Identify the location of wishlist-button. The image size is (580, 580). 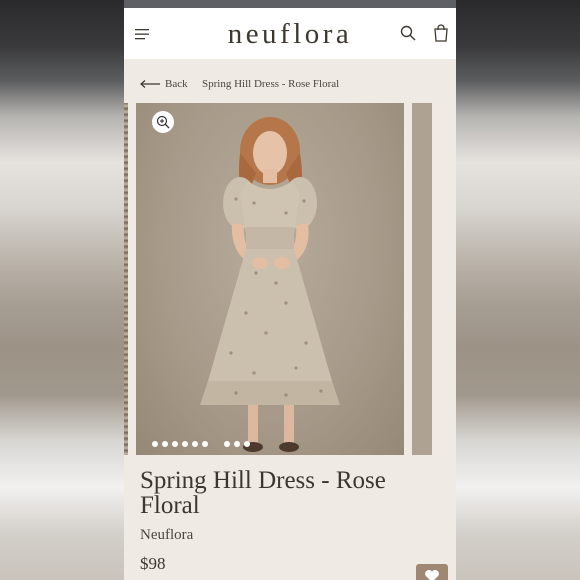
(432, 572).